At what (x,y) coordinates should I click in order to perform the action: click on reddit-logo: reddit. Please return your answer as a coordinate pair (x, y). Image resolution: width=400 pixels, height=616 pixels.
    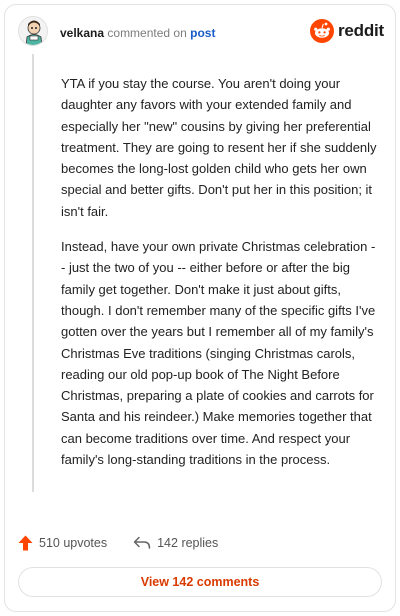
    Looking at the image, I should click on (346, 31).